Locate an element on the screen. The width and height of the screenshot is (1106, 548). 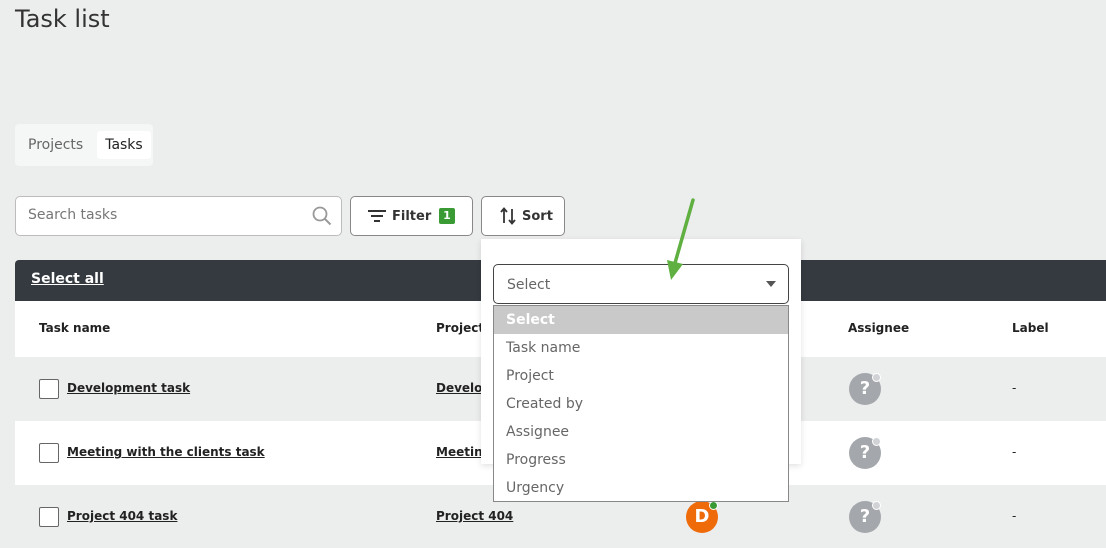
task-name-link: Project 404 task is located at coordinates (122, 516).